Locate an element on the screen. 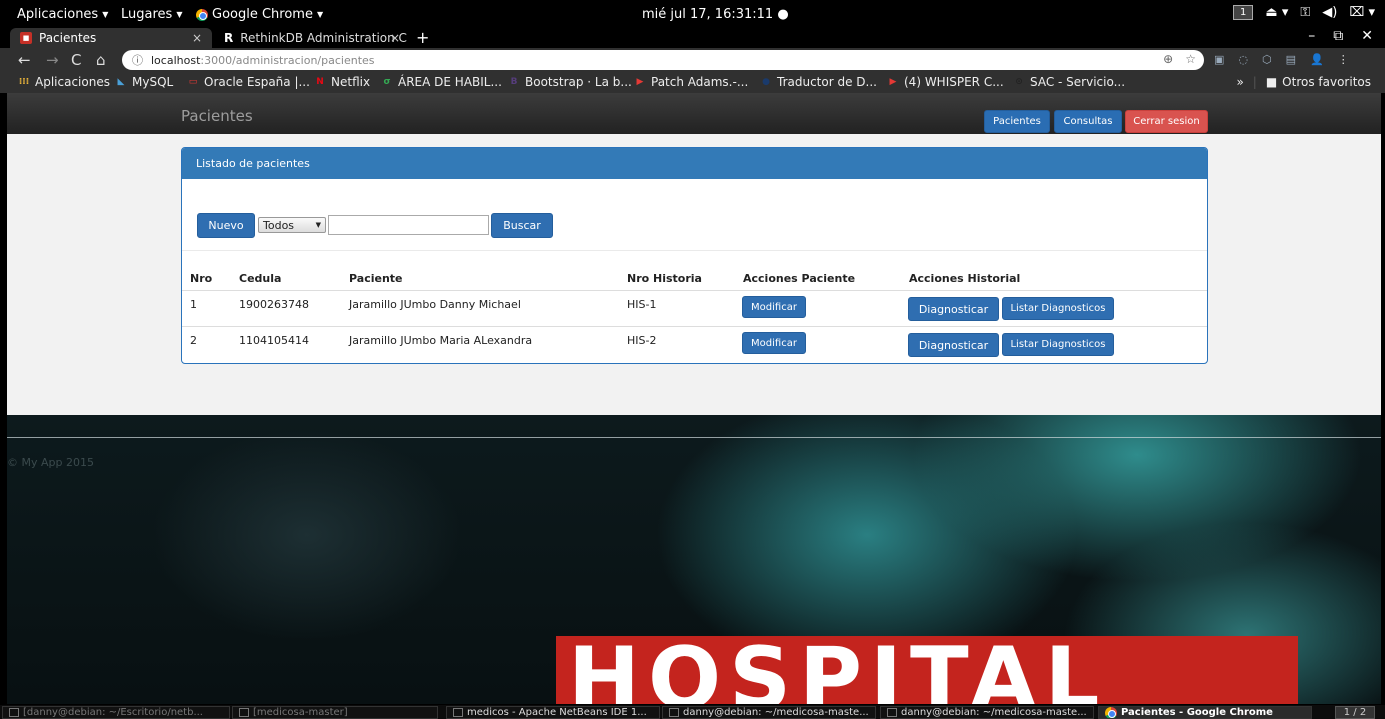 The image size is (1385, 719). nav-consultas-button: Consultas is located at coordinates (1088, 121).